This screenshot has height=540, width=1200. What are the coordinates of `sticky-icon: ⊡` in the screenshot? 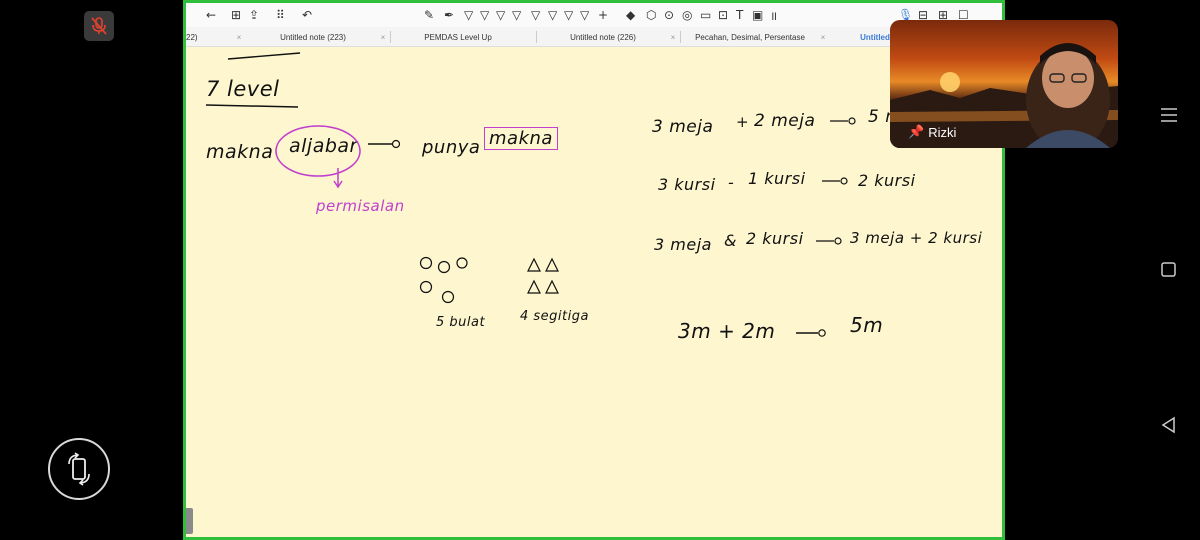 It's located at (723, 15).